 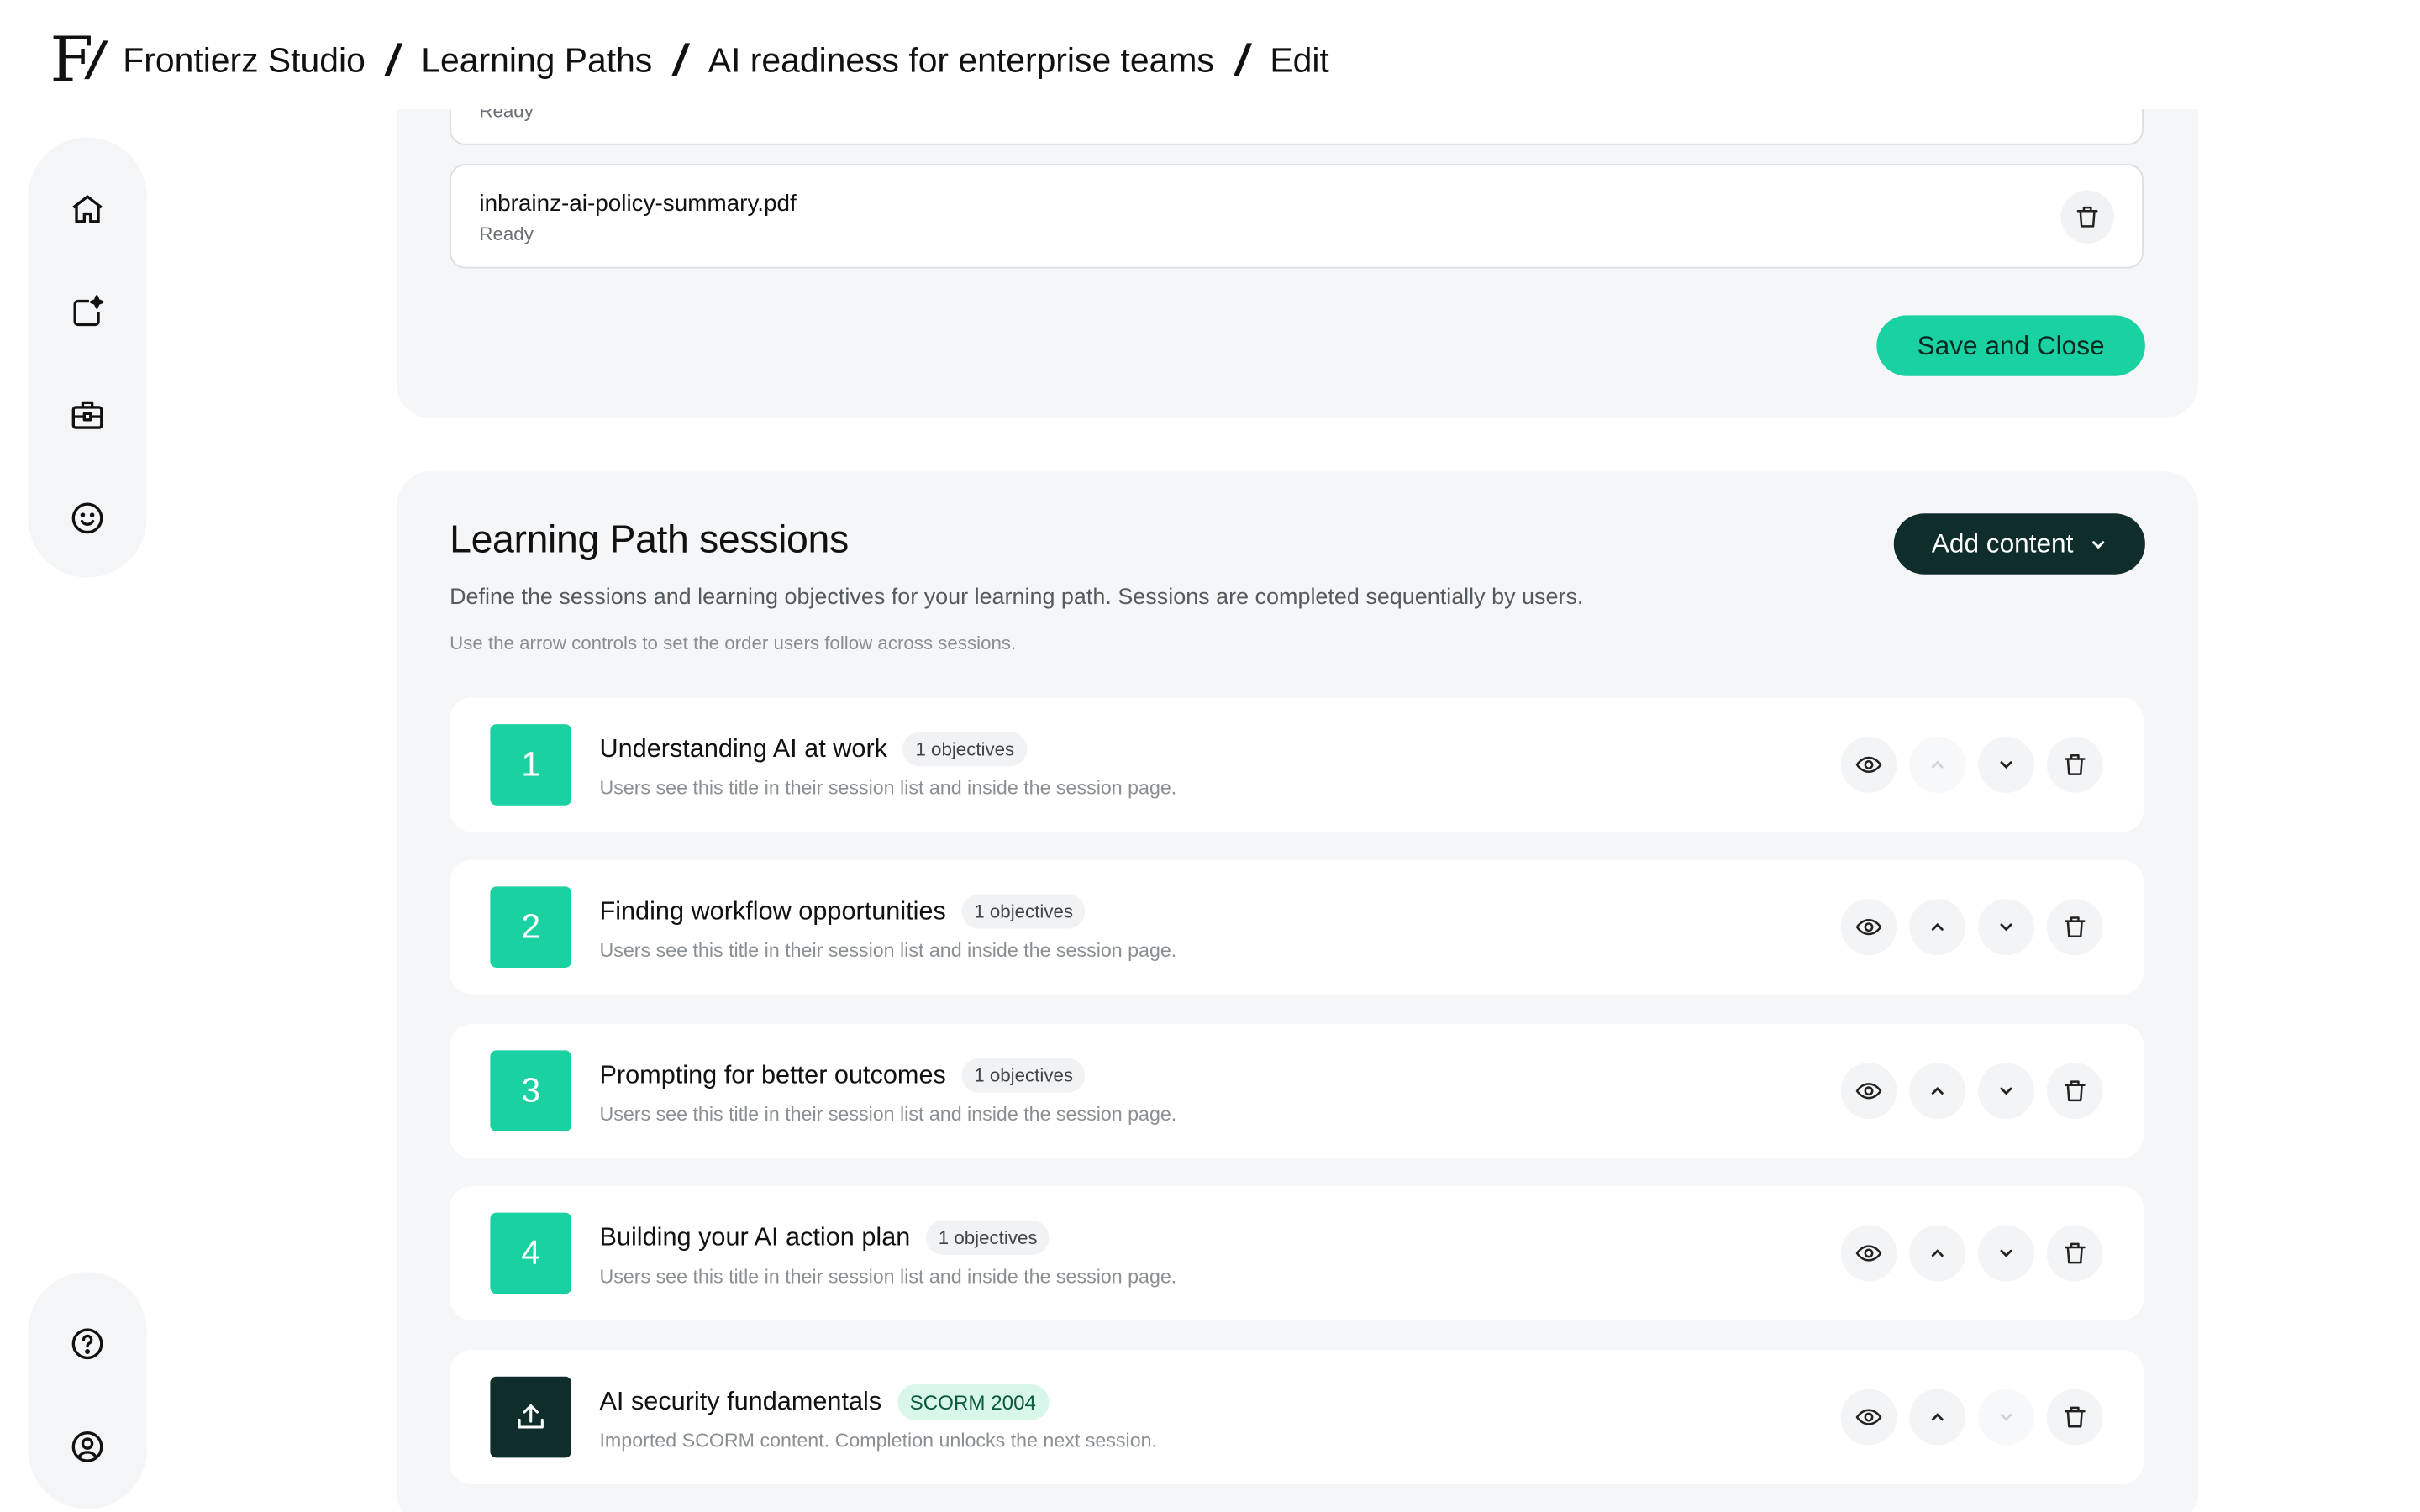 What do you see at coordinates (507, 234) in the screenshot?
I see `file-status: Ready` at bounding box center [507, 234].